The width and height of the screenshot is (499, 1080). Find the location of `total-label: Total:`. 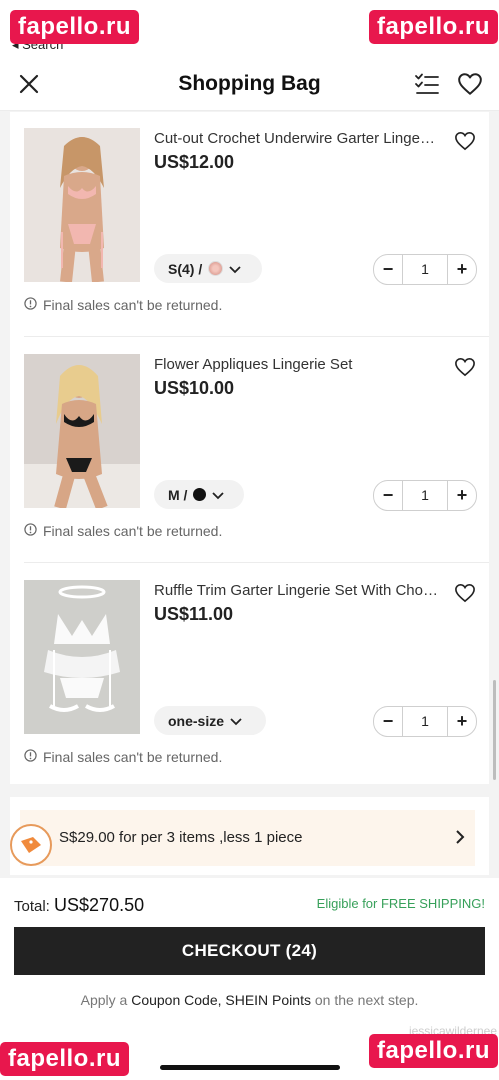

total-label: Total: is located at coordinates (32, 906).